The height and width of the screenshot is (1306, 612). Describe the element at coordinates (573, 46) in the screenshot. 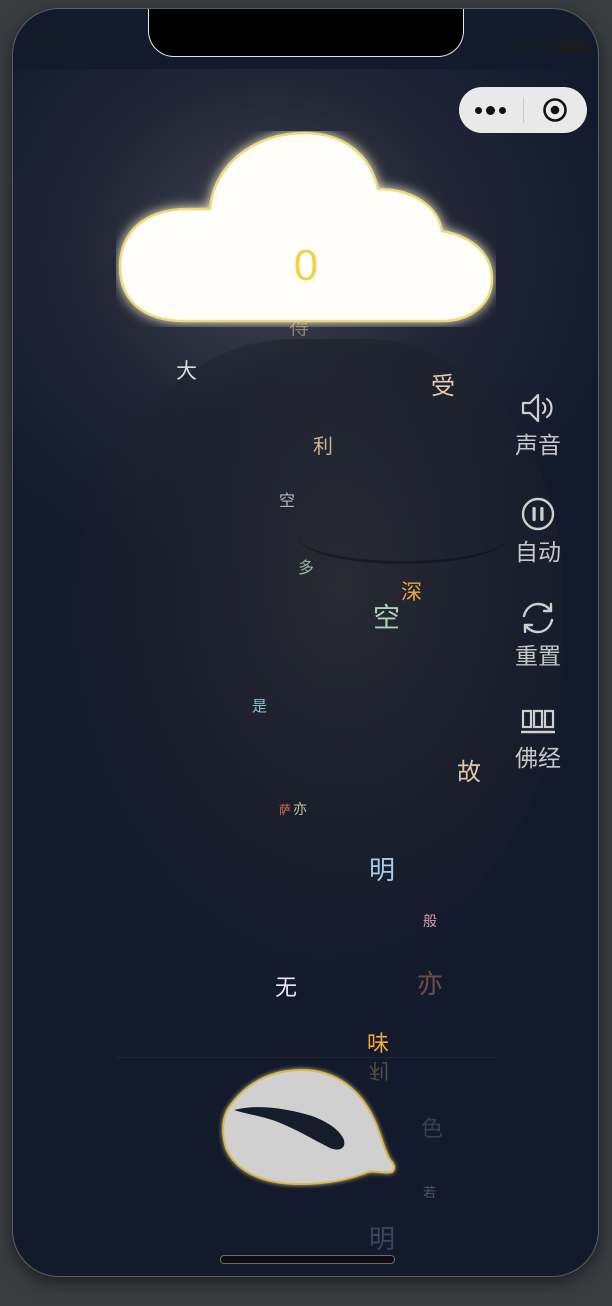

I see `battery-icon` at that location.